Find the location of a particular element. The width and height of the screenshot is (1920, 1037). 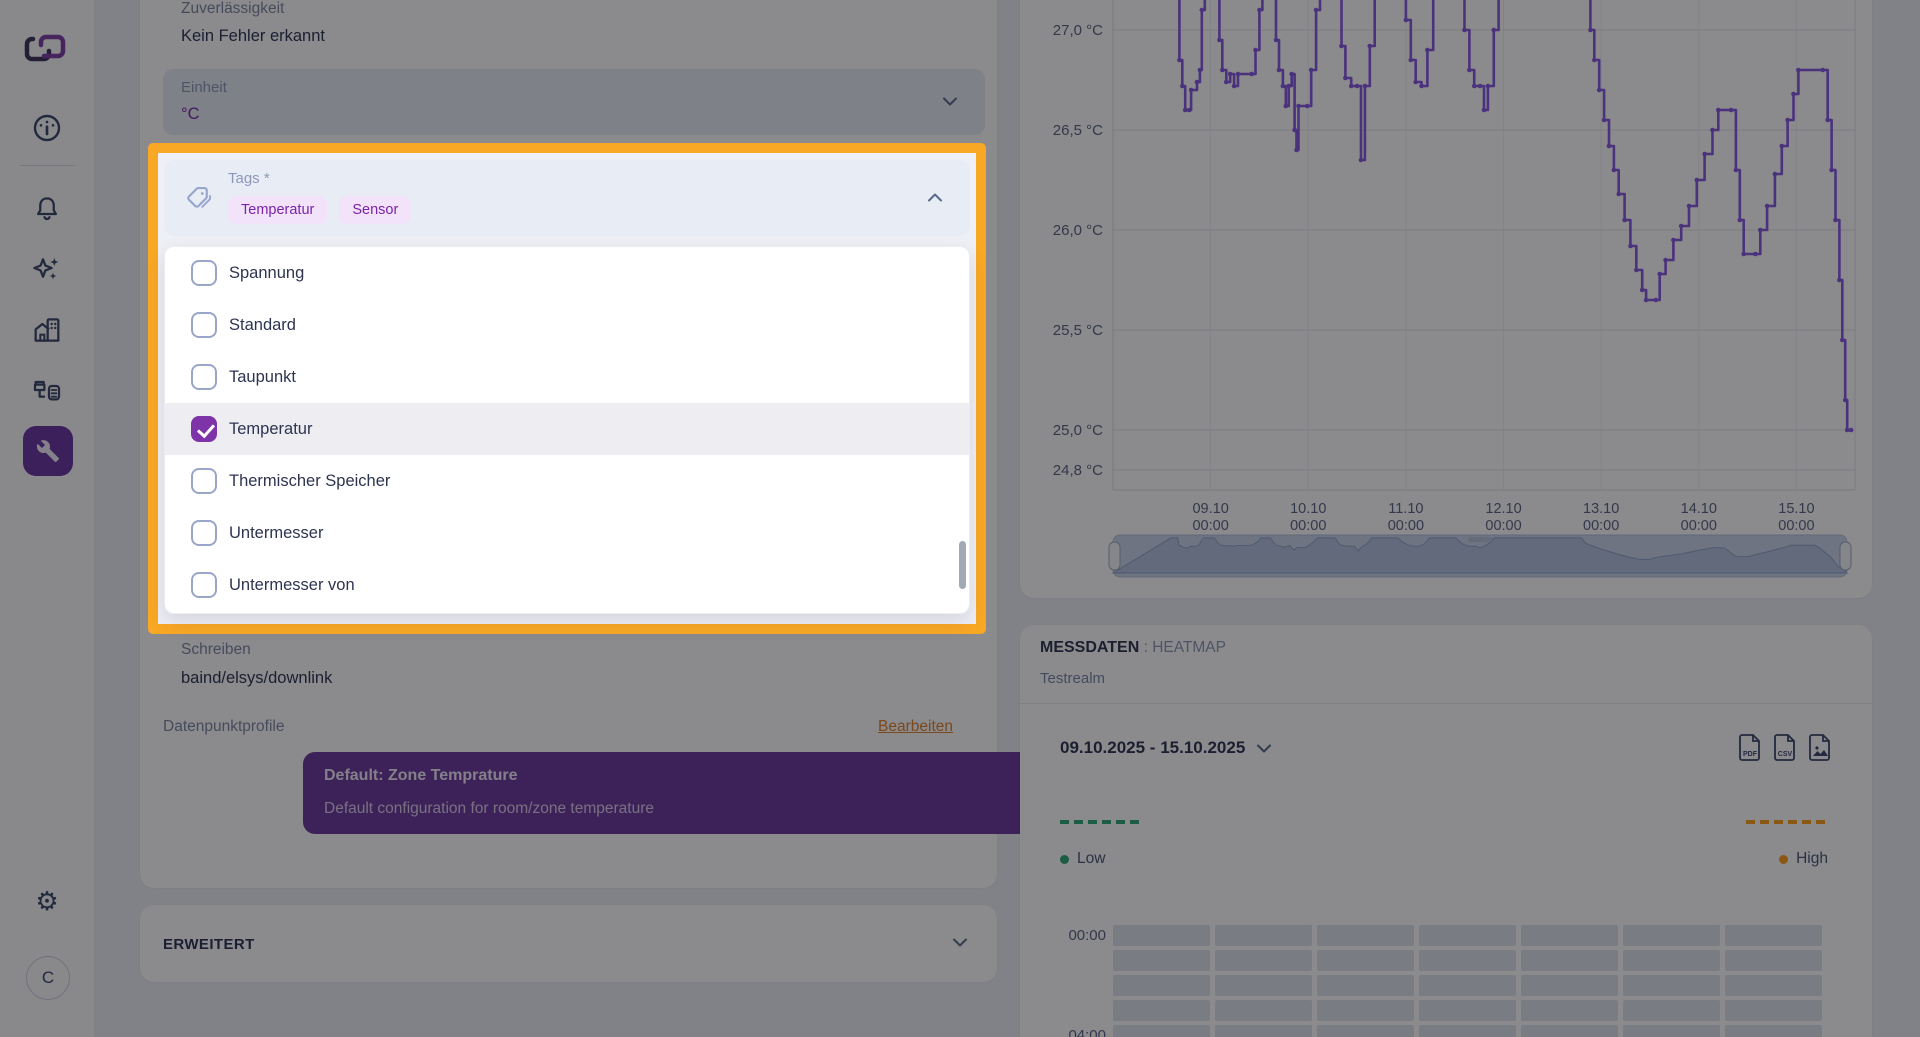

option-label: Spannung is located at coordinates (267, 272).